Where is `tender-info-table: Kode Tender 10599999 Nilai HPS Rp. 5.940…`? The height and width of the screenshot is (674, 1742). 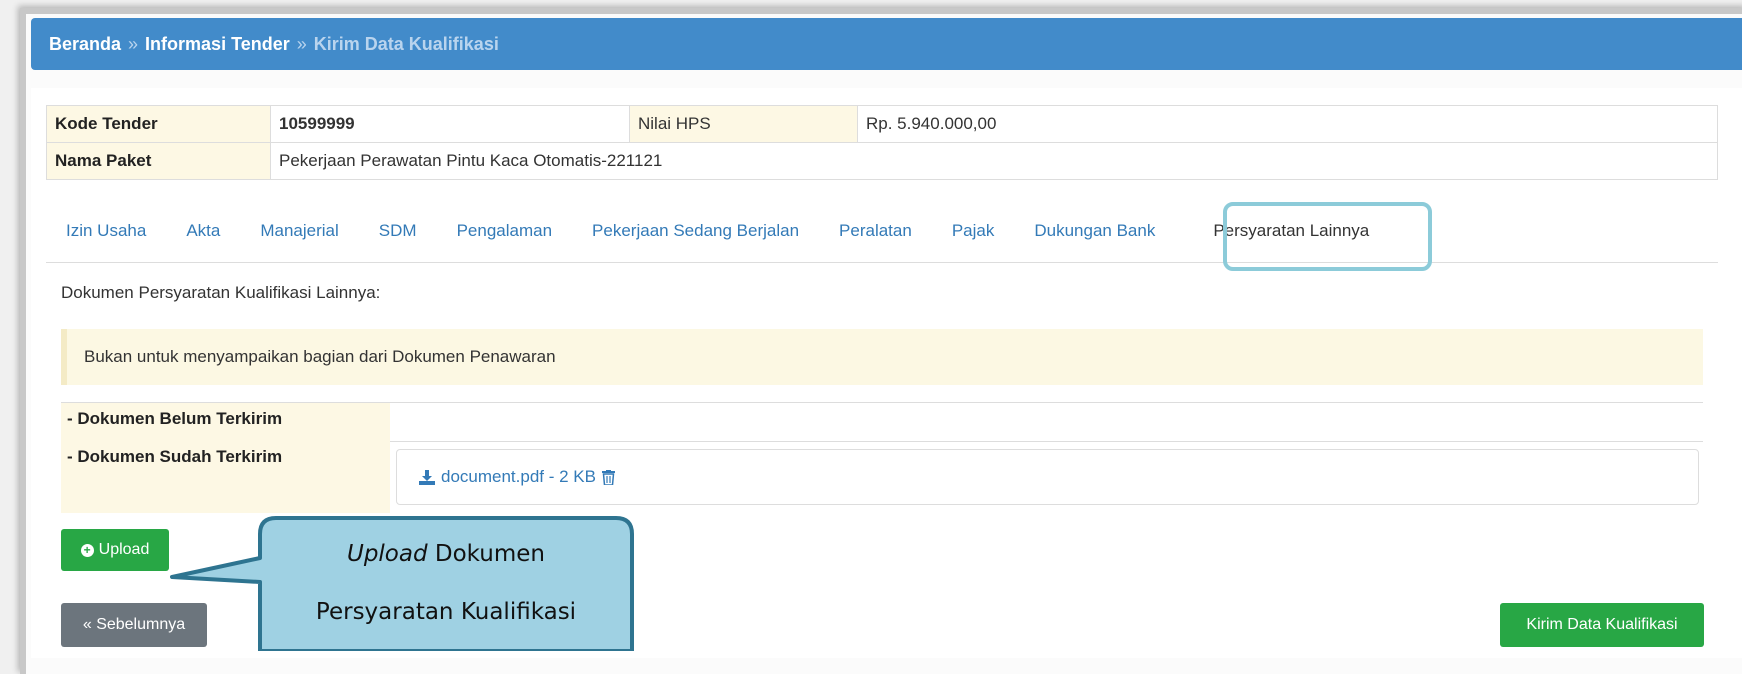
tender-info-table: Kode Tender 10599999 Nilai HPS Rp. 5.940… is located at coordinates (882, 142).